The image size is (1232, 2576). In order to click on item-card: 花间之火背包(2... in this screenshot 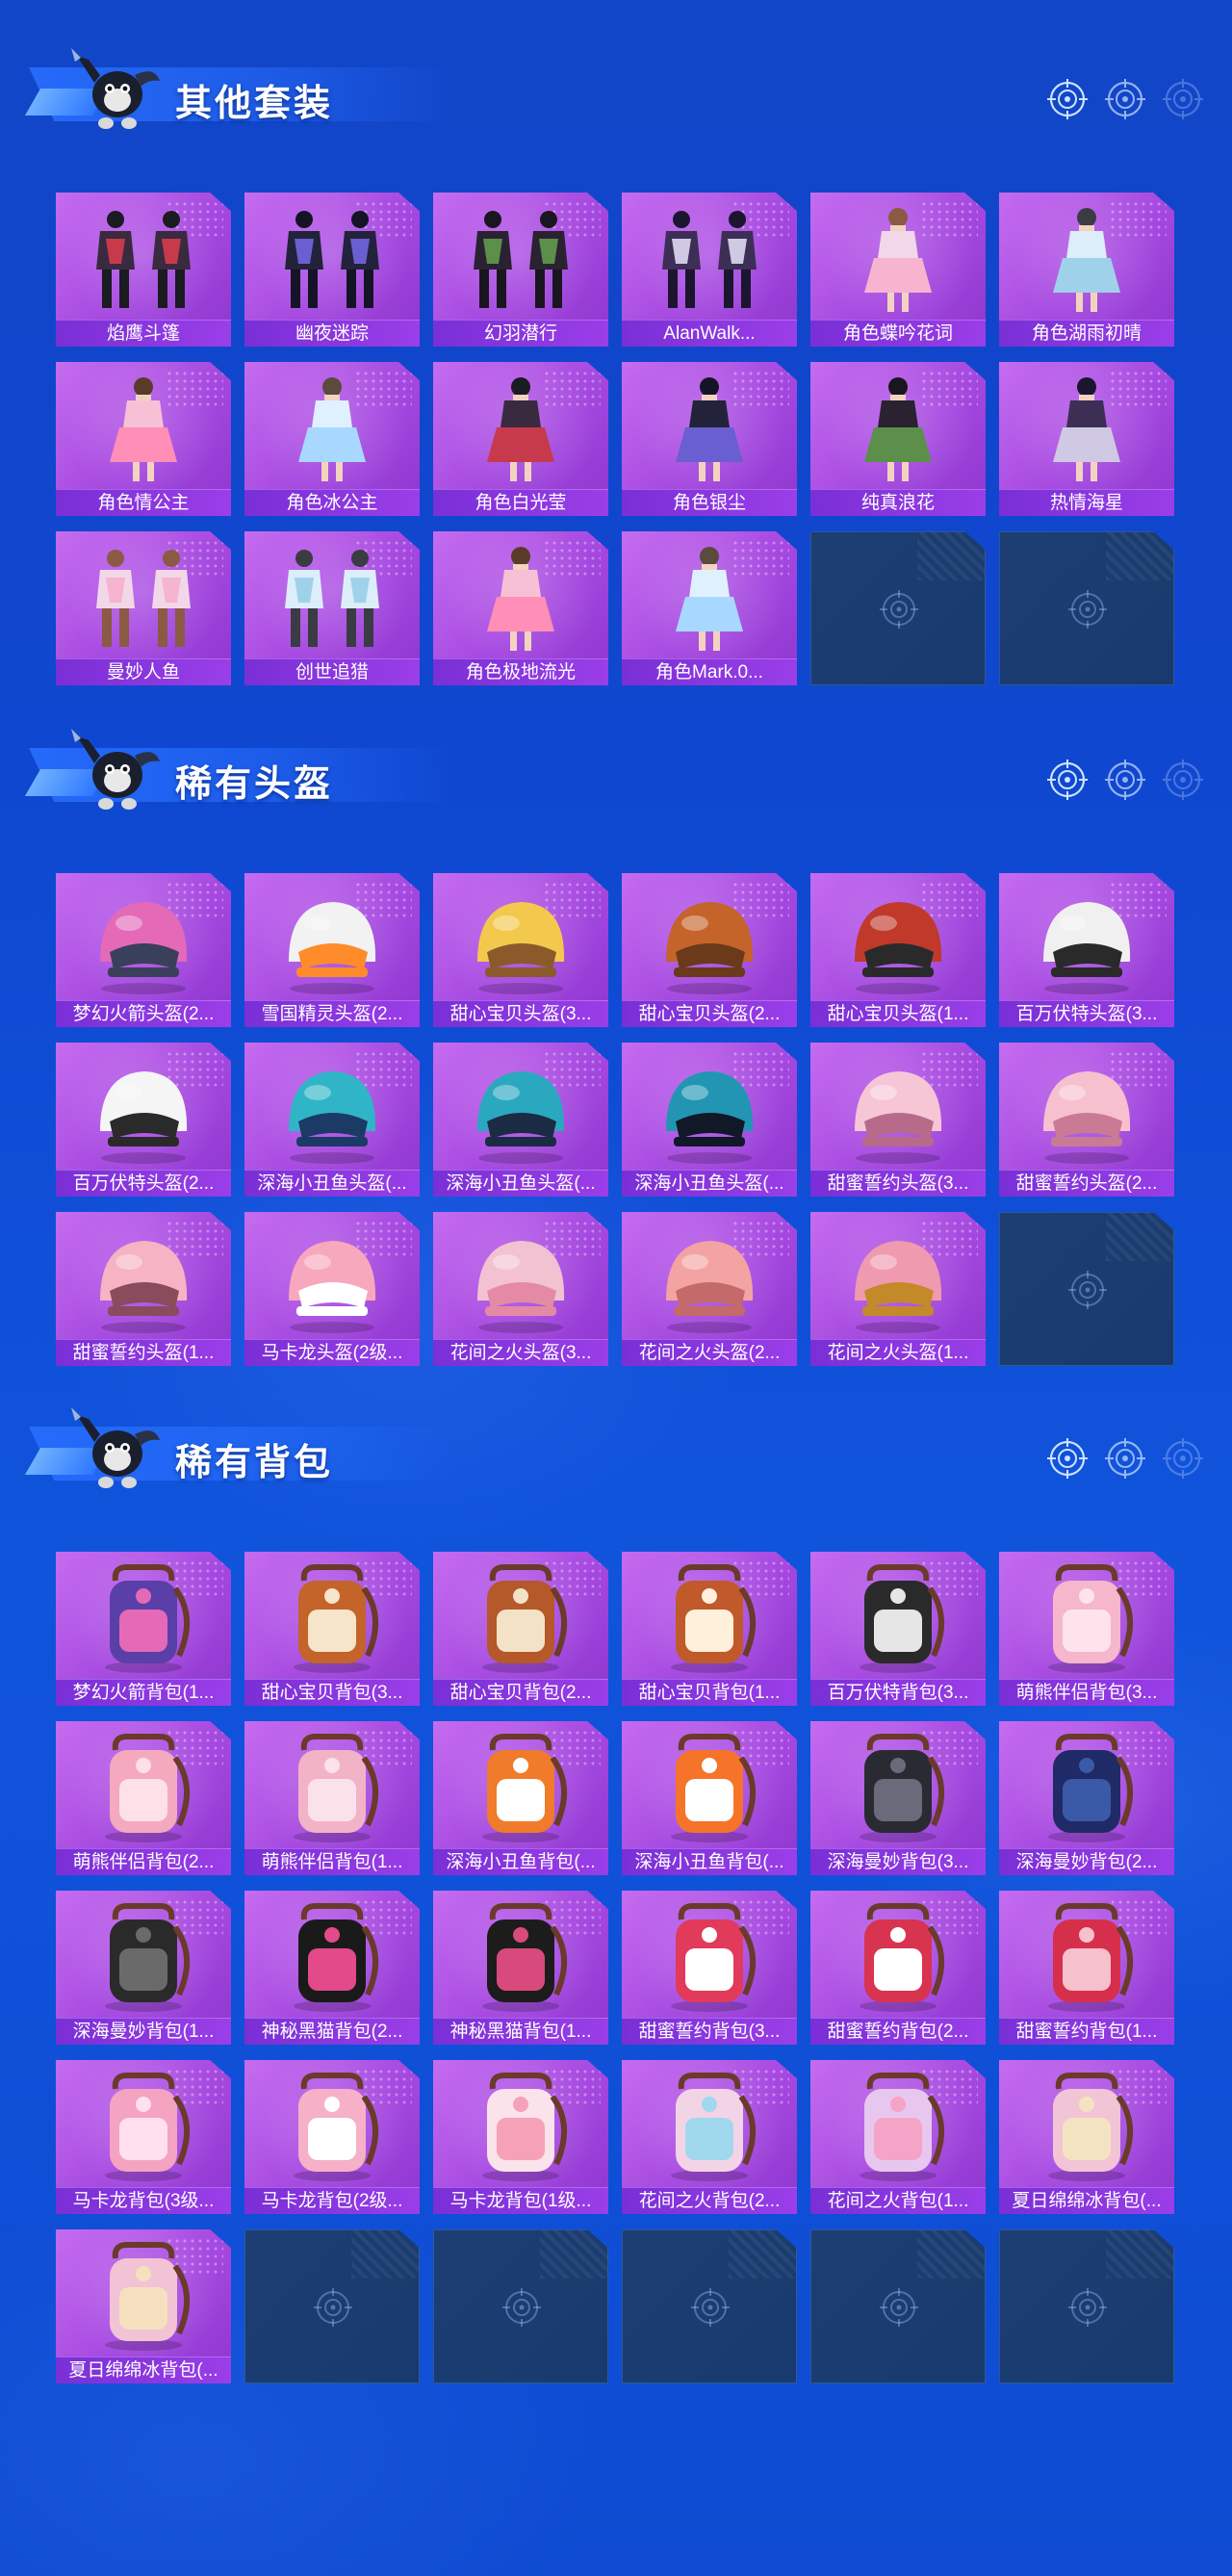, I will do `click(709, 2137)`.